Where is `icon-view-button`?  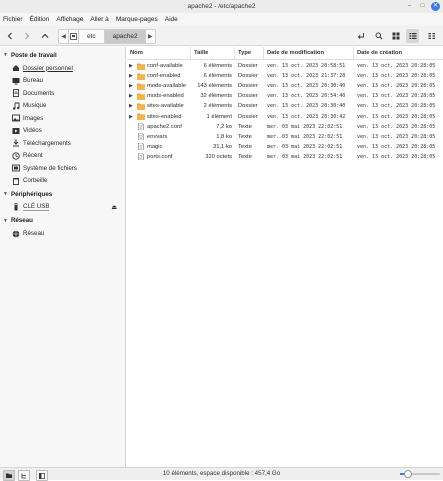 icon-view-button is located at coordinates (396, 36).